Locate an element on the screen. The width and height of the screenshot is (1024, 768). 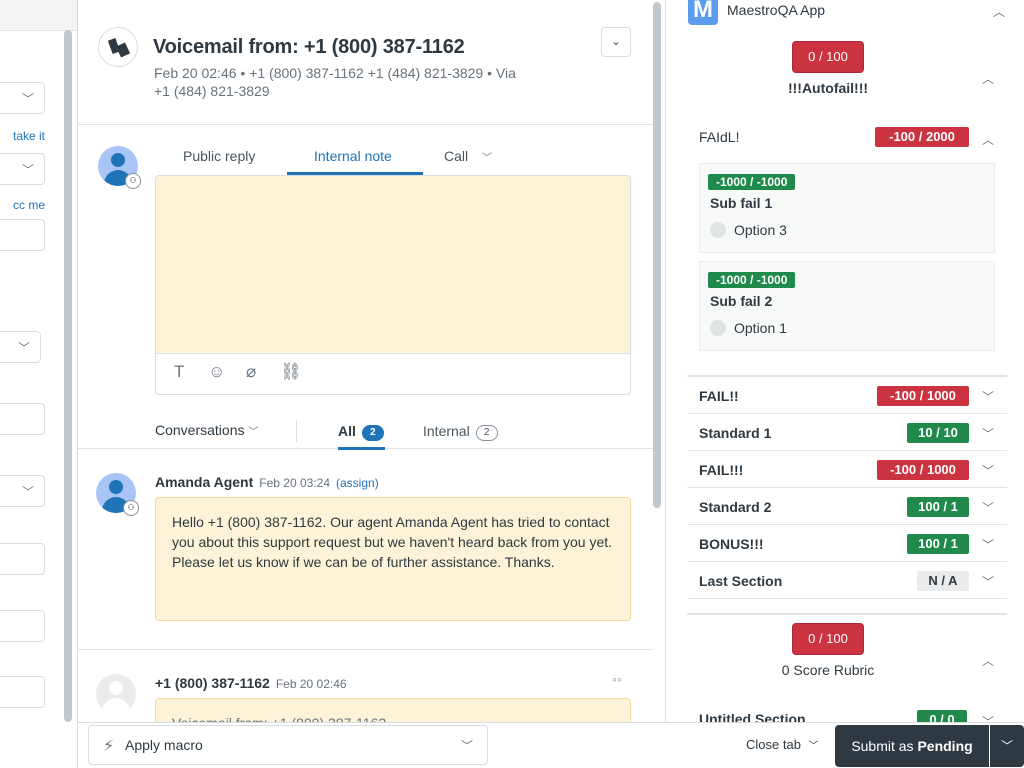
submit-options-button: ﹀ is located at coordinates (1007, 746).